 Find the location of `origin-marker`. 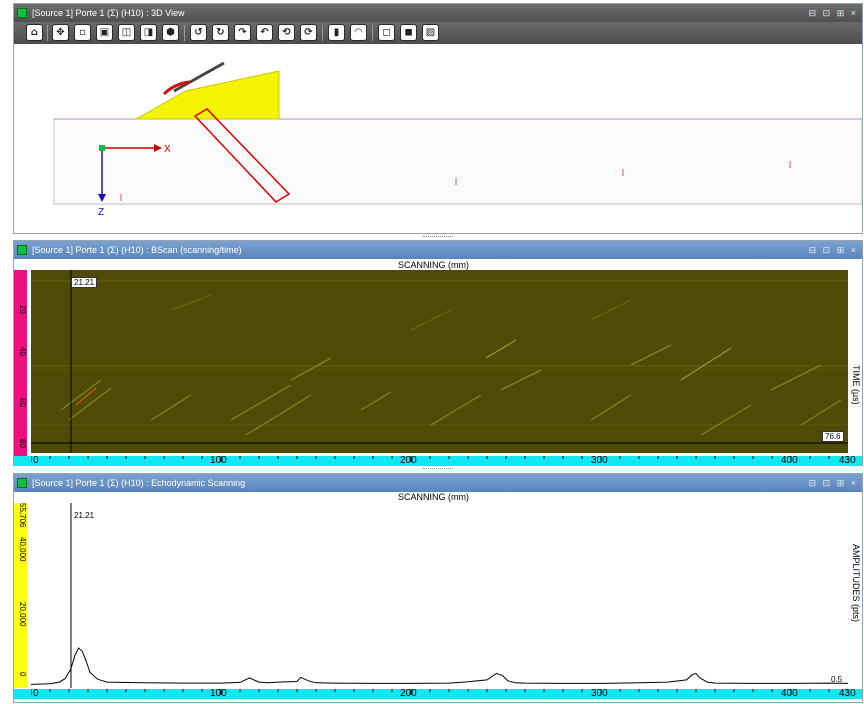

origin-marker is located at coordinates (102, 148).